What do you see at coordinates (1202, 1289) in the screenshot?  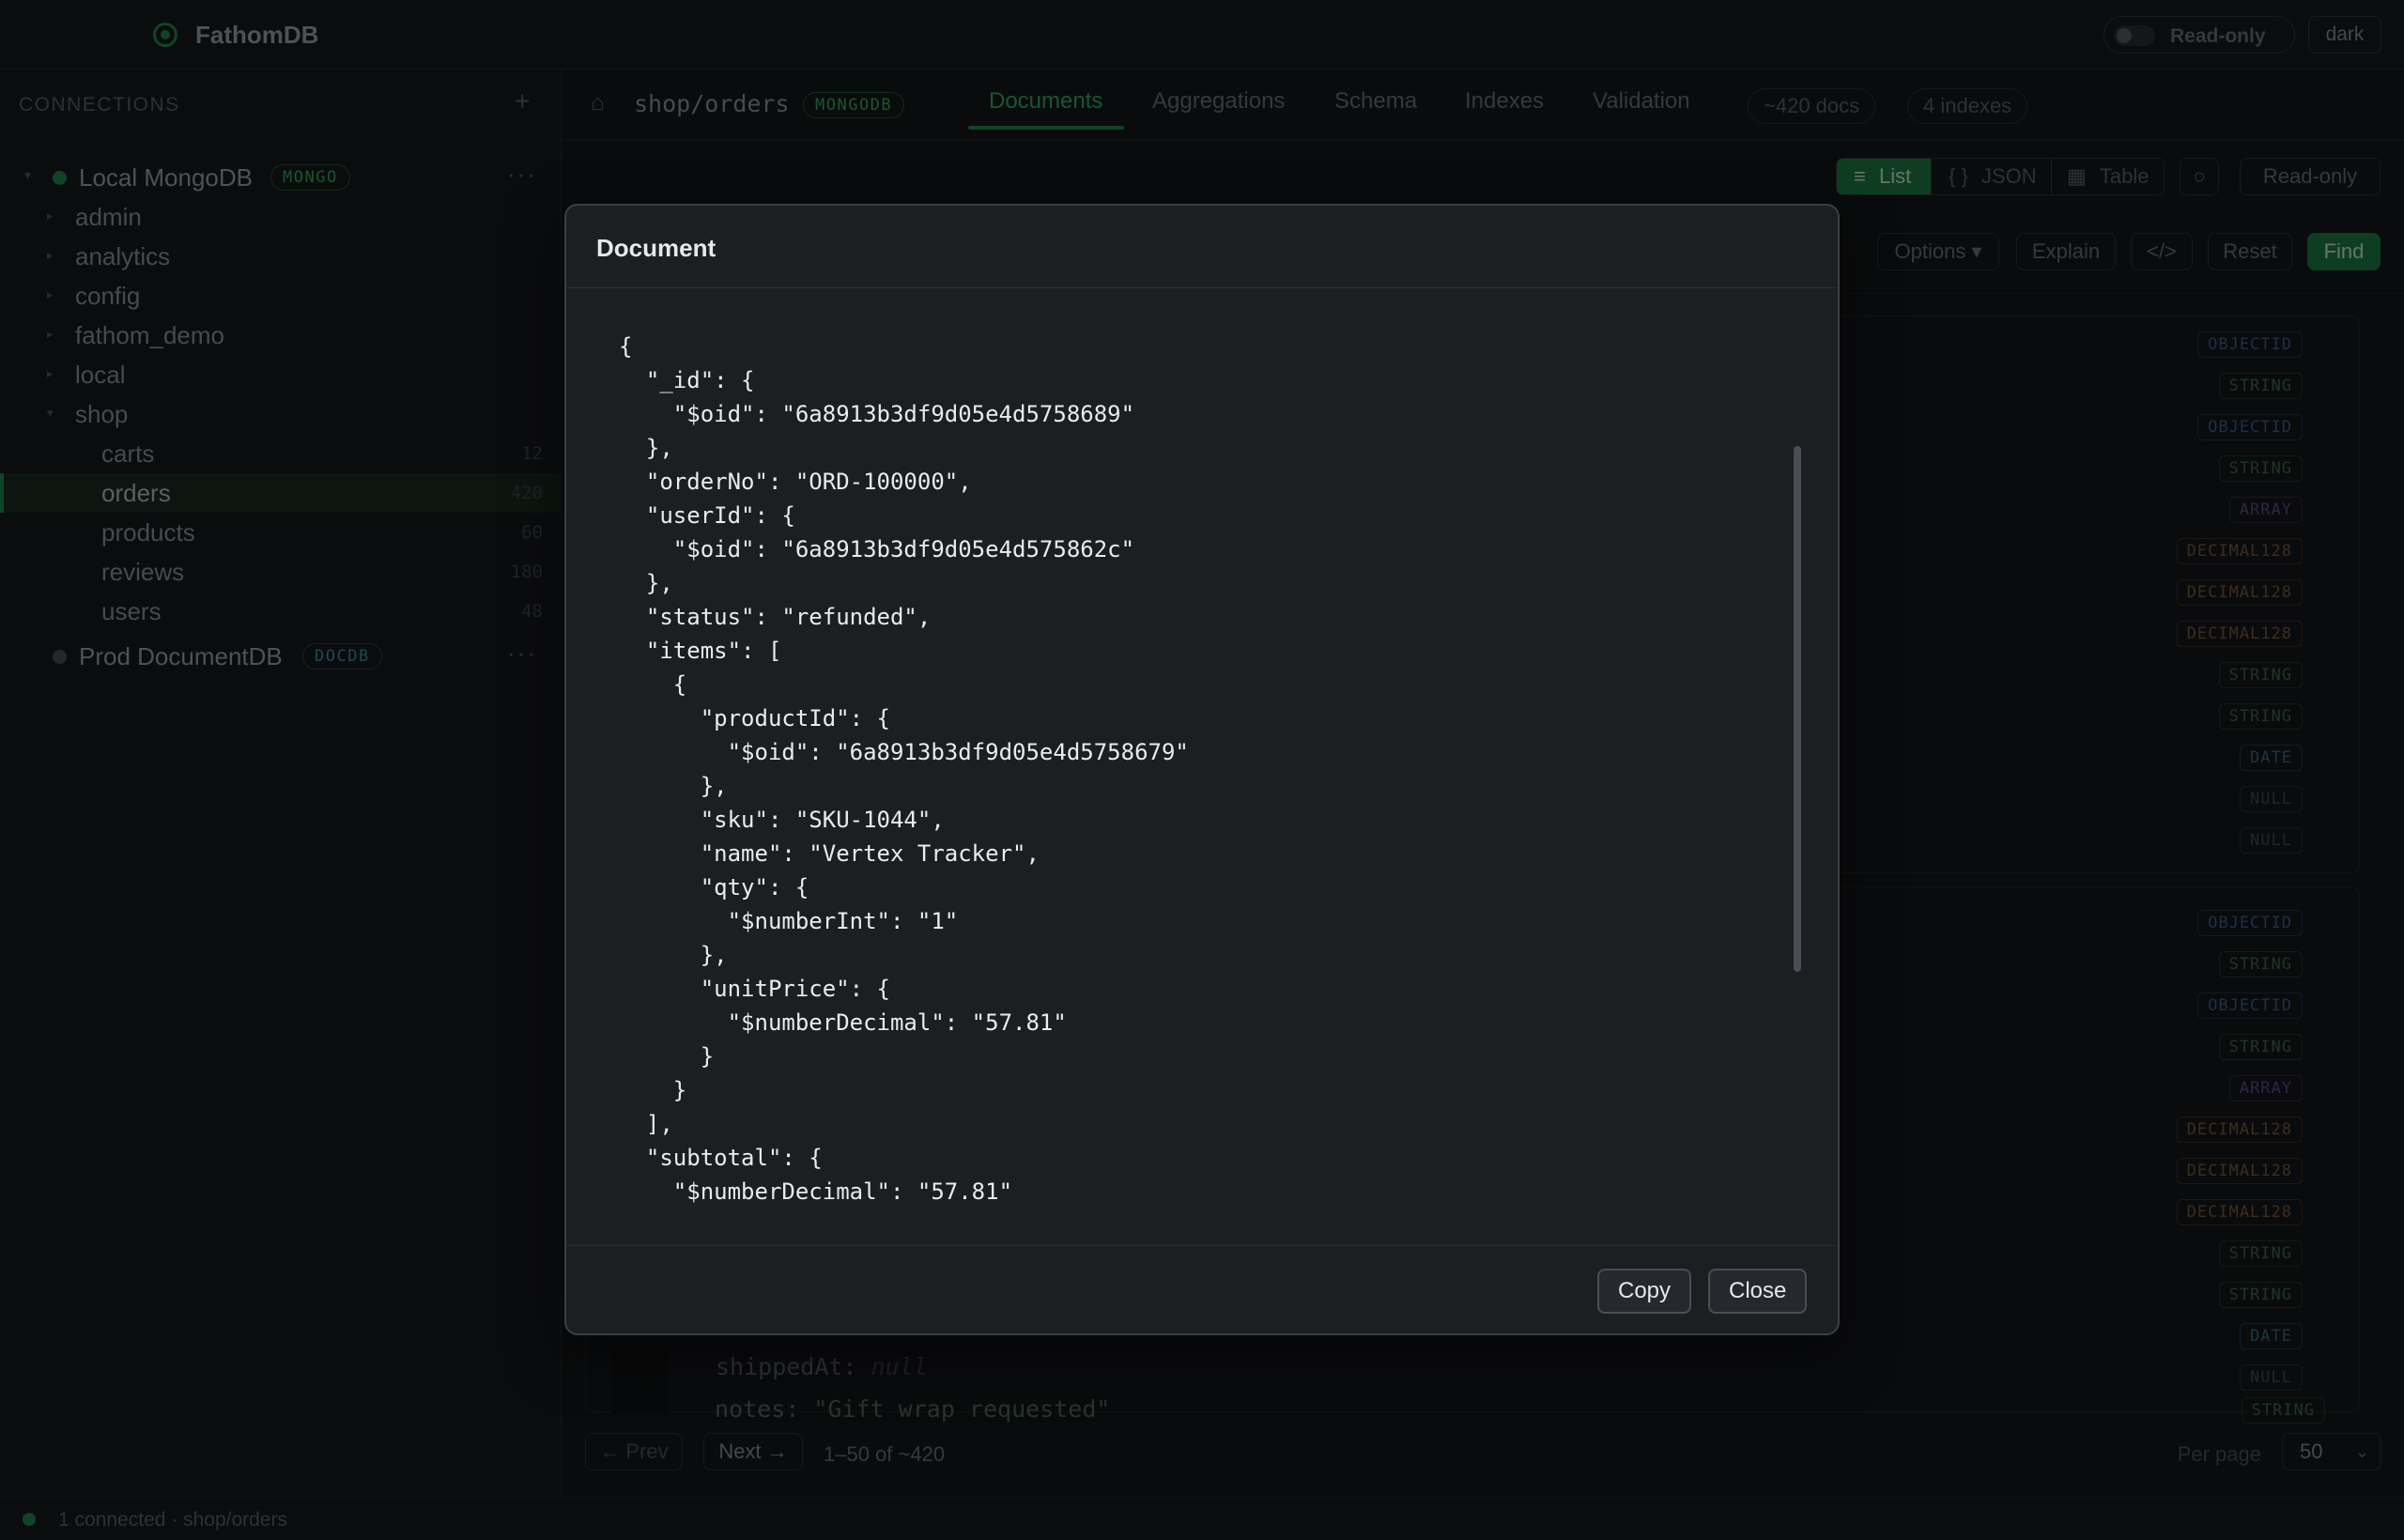 I see `modal-footer: Copy Close` at bounding box center [1202, 1289].